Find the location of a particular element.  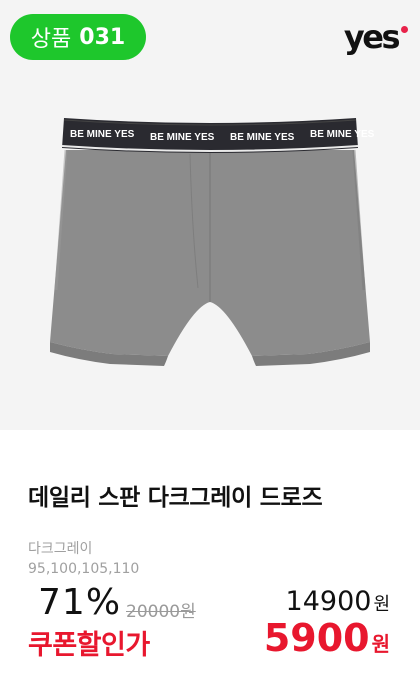

badge-number: 031 is located at coordinates (102, 37).